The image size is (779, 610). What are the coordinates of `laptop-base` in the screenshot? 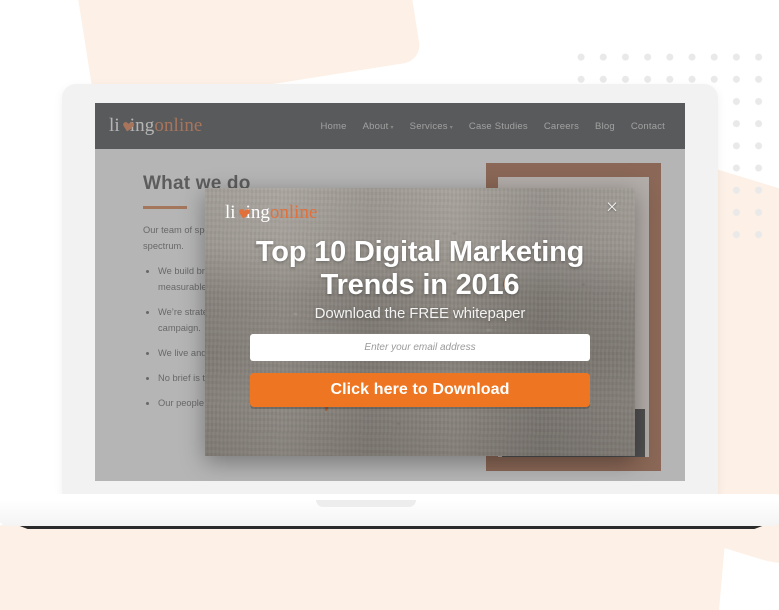 It's located at (389, 513).